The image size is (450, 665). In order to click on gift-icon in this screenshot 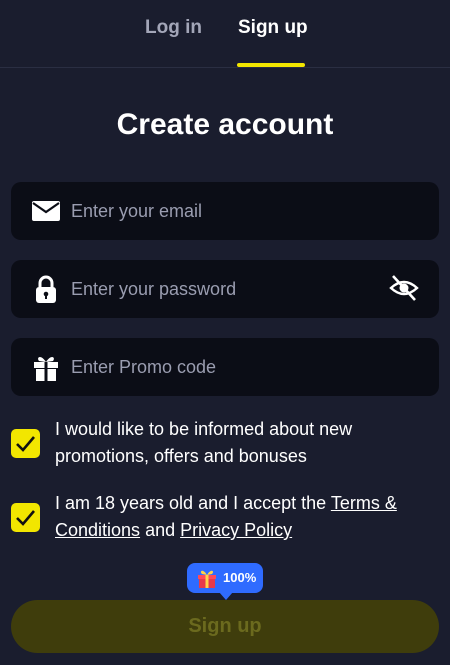, I will do `click(46, 367)`.